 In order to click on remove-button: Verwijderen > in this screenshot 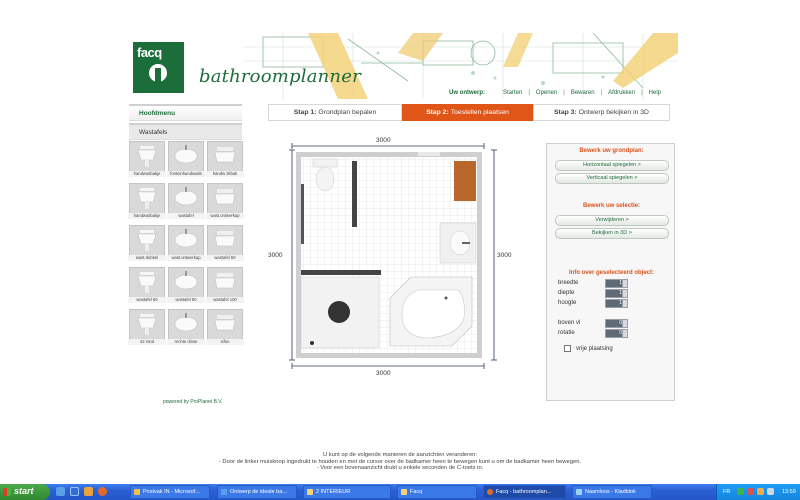, I will do `click(612, 220)`.